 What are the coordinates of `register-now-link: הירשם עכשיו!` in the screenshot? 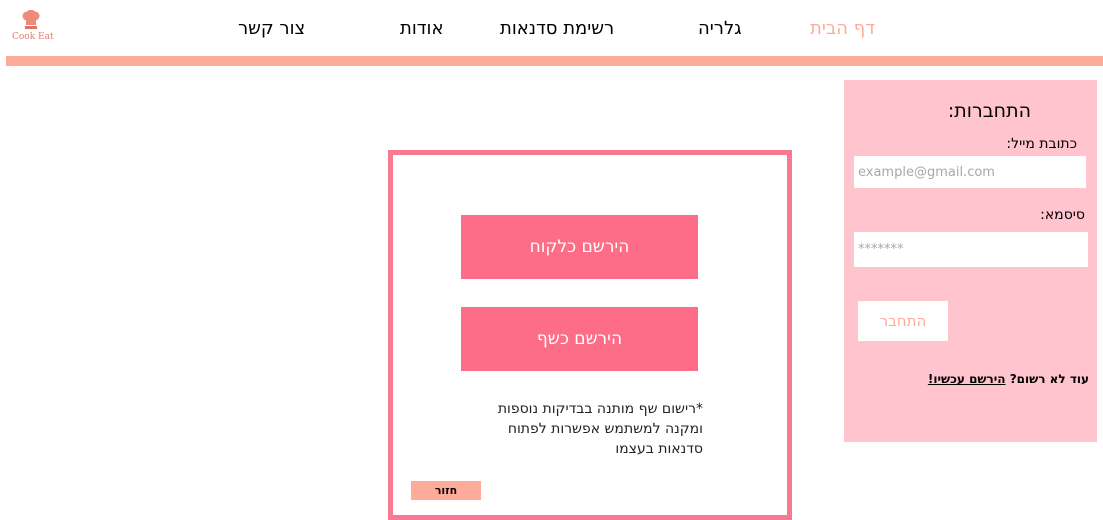 It's located at (967, 379).